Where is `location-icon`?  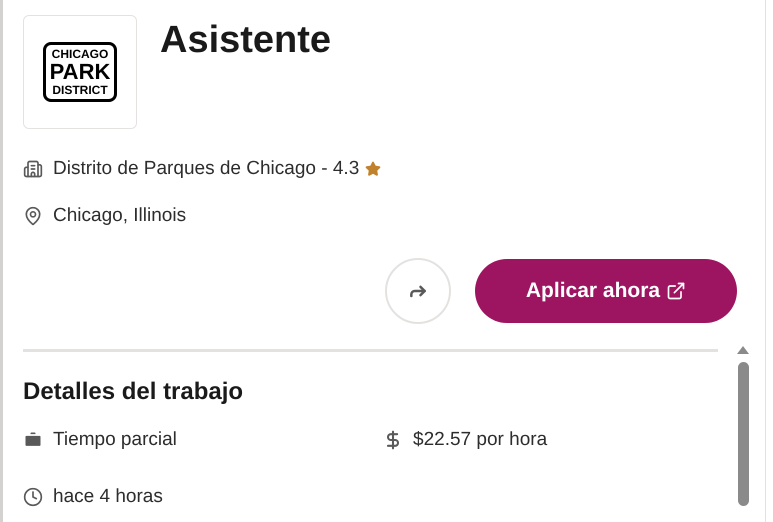 location-icon is located at coordinates (33, 216).